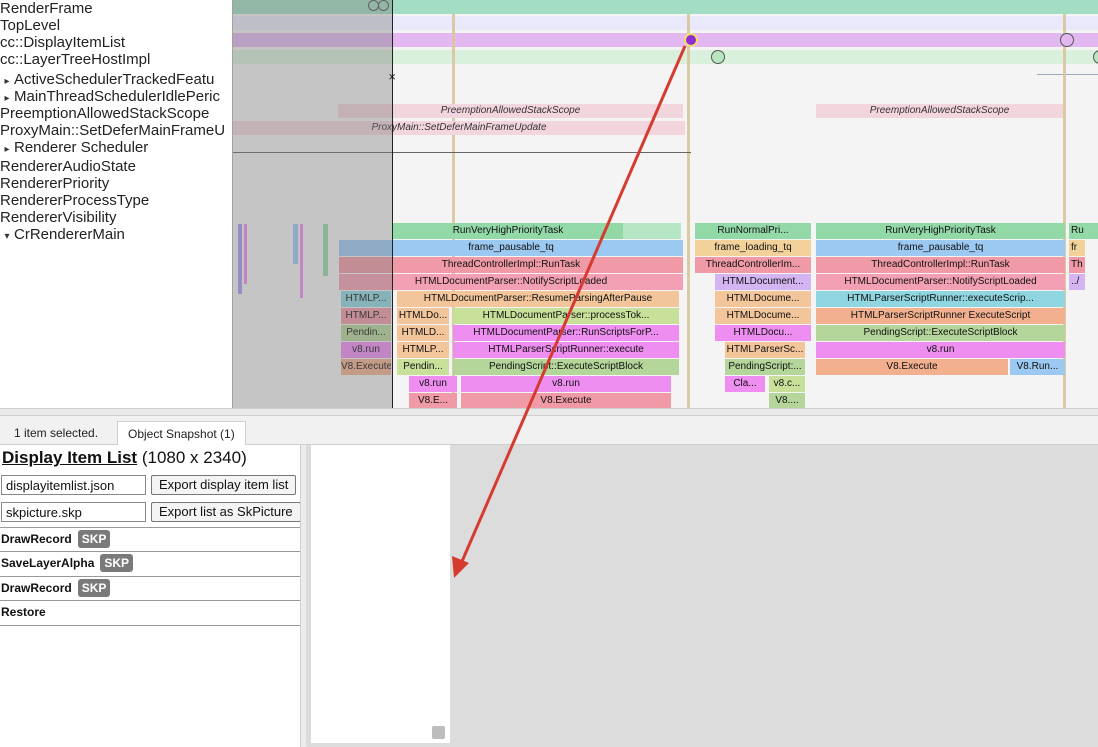 The width and height of the screenshot is (1098, 747). I want to click on track-label-idleperiod: ▸ MainThreadSchedulerIdlePeric, so click(116, 96).